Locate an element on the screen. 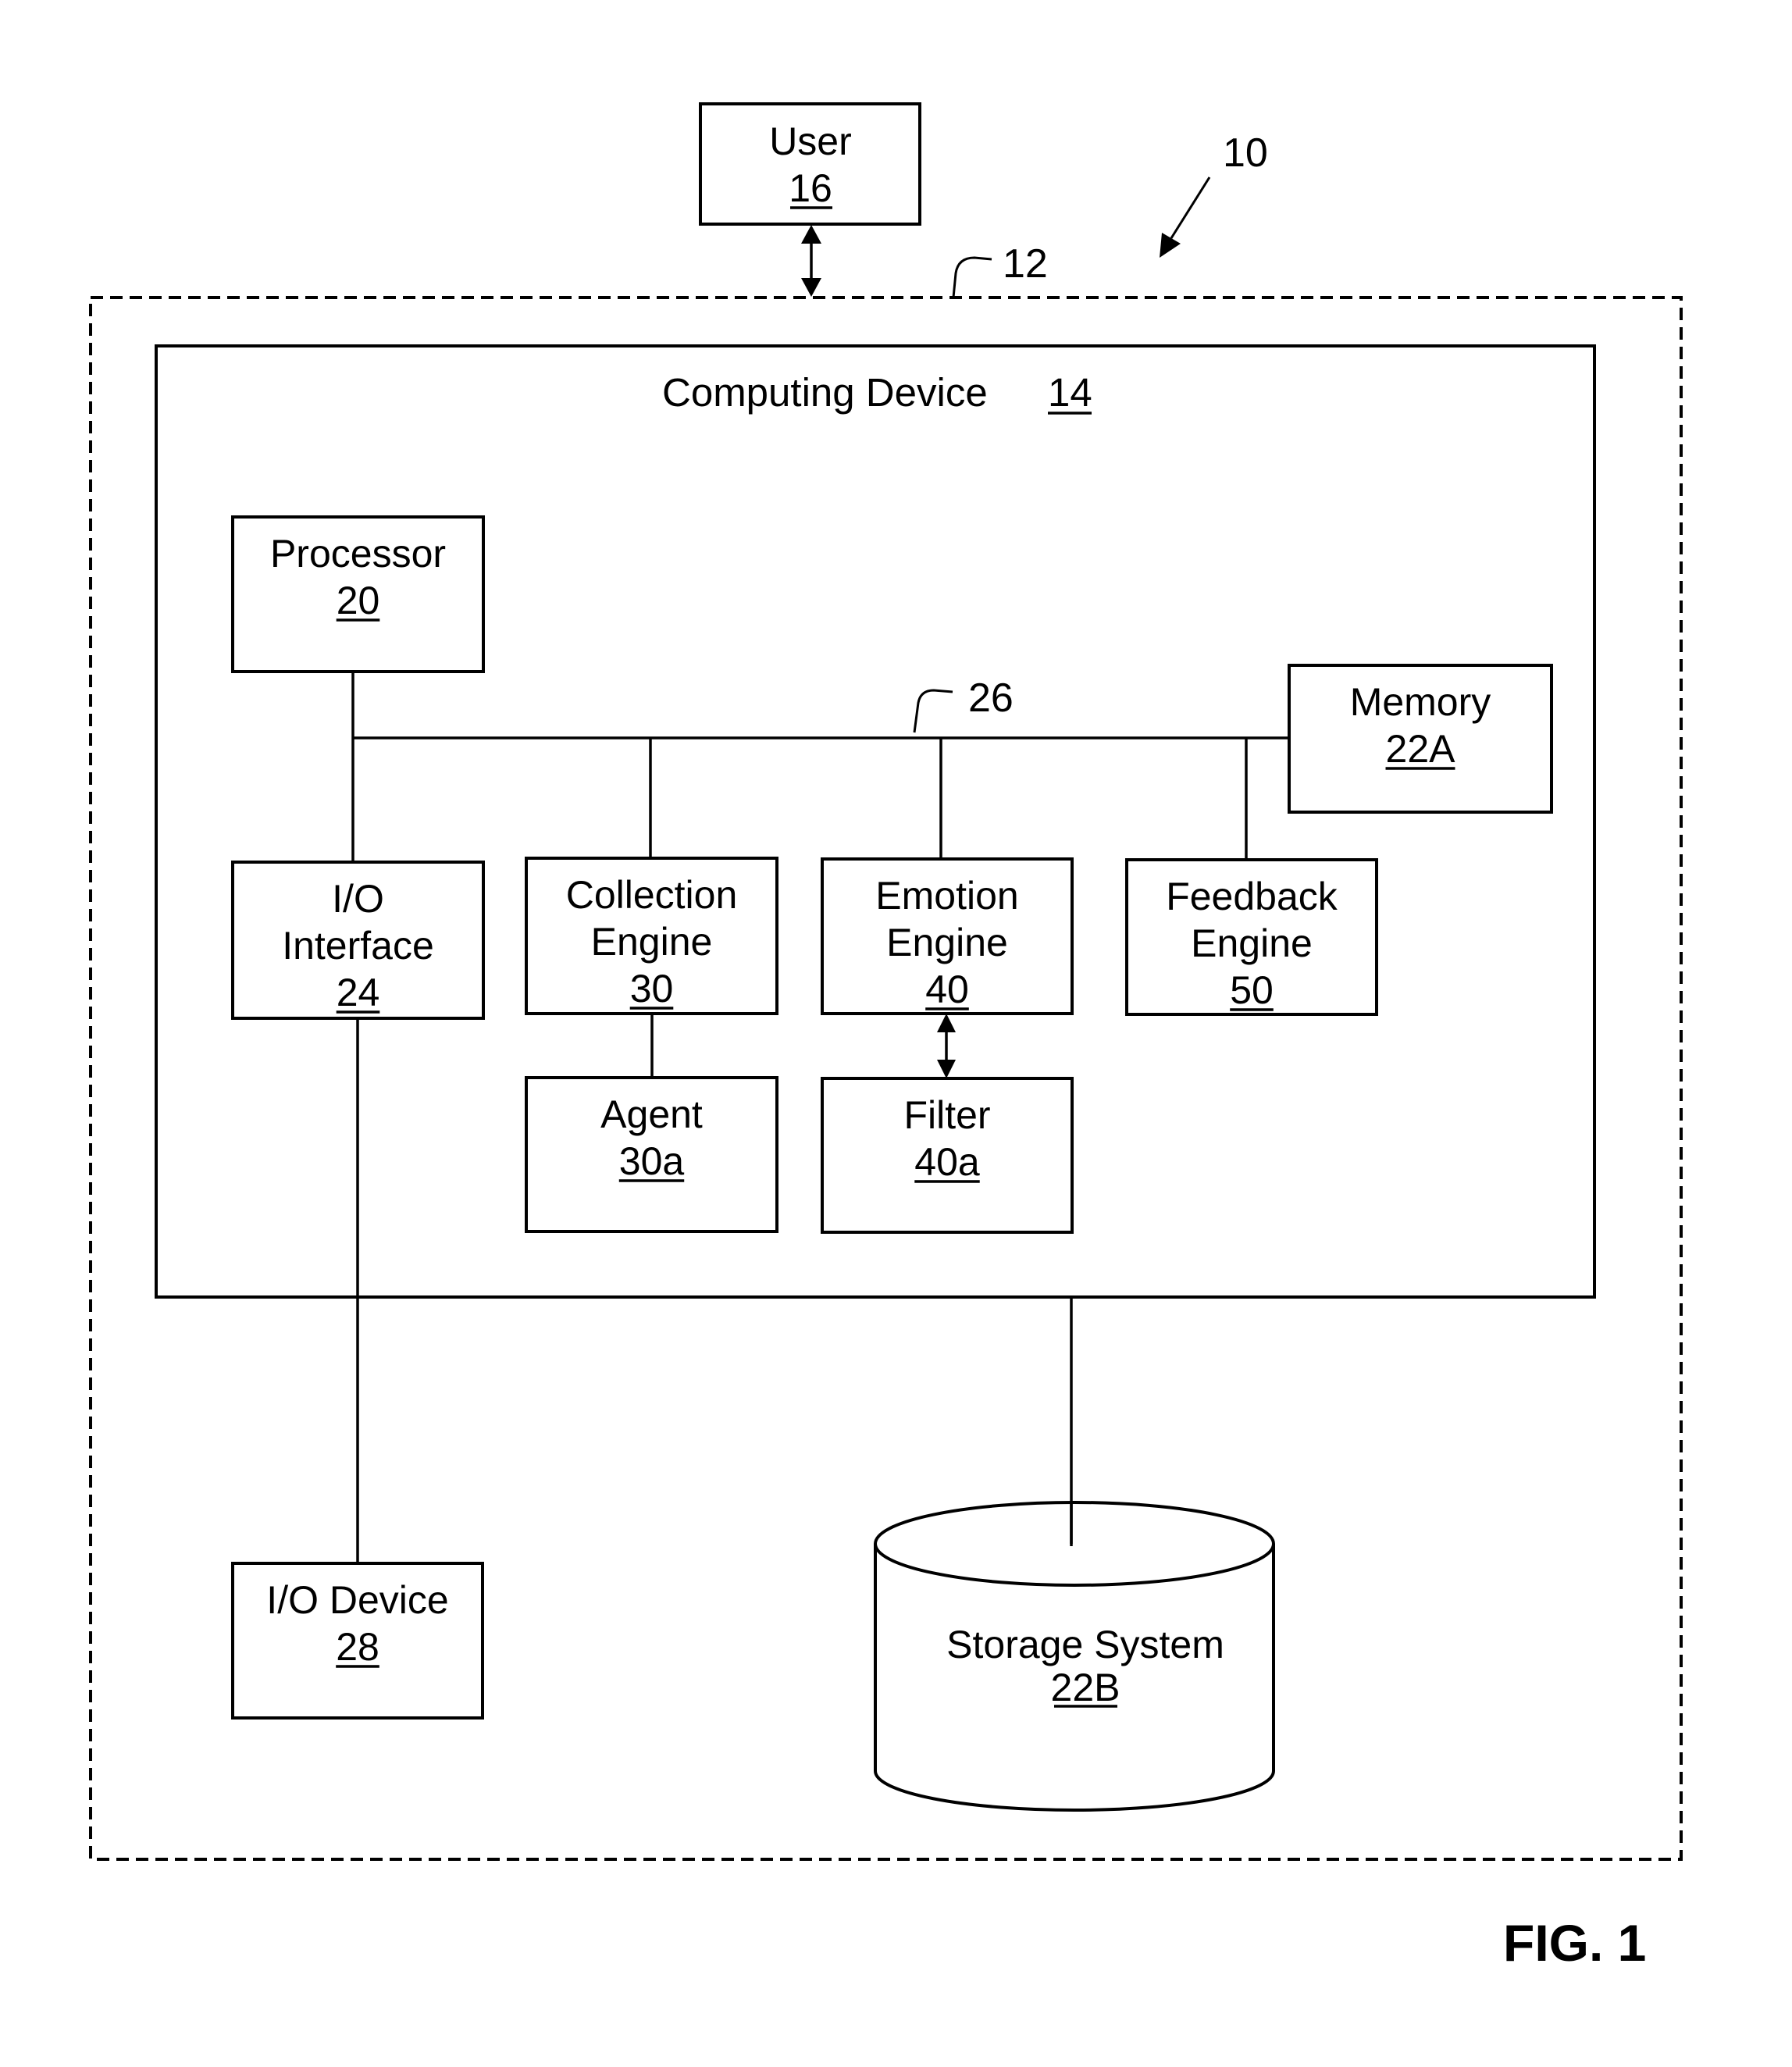 This screenshot has width=1792, height=2067. emotion-engine-node: EmotionEngine40 is located at coordinates (947, 936).